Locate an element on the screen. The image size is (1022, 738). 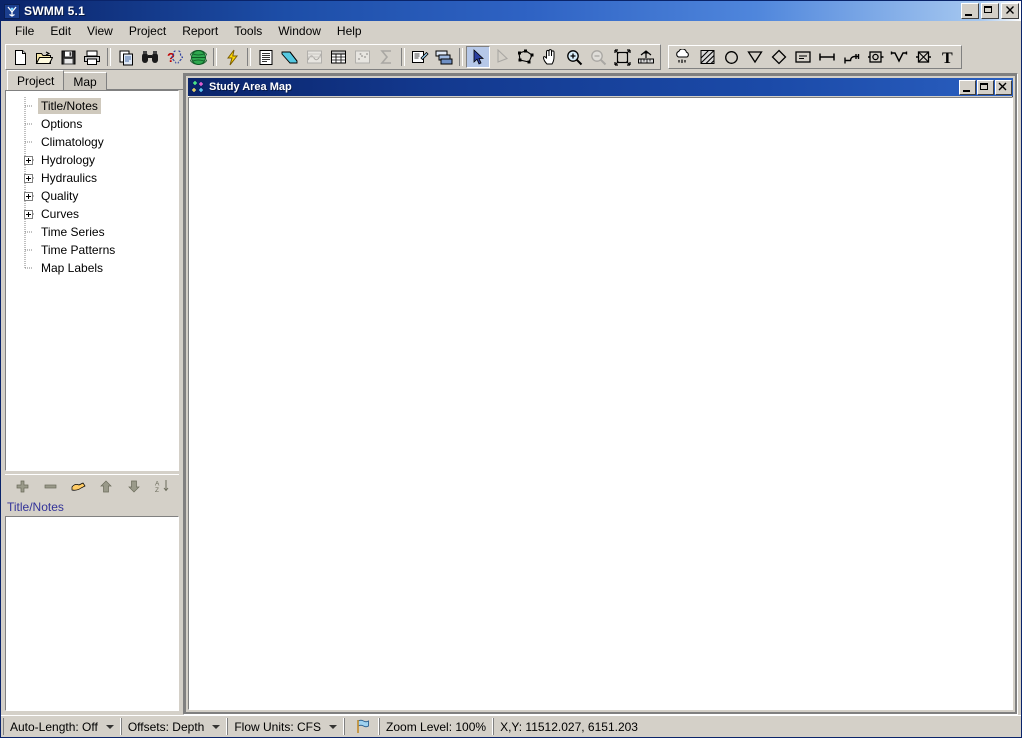
status-offsets: Offsets: Depth is located at coordinates (174, 726).